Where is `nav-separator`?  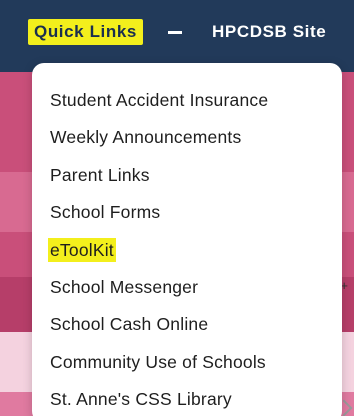 nav-separator is located at coordinates (175, 32).